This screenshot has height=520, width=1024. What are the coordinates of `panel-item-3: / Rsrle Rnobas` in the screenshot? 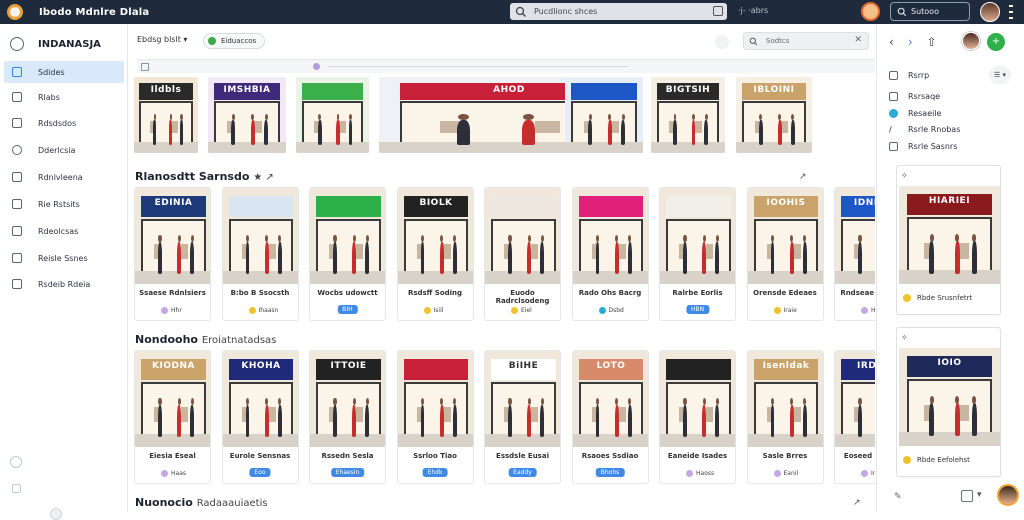 It's located at (924, 129).